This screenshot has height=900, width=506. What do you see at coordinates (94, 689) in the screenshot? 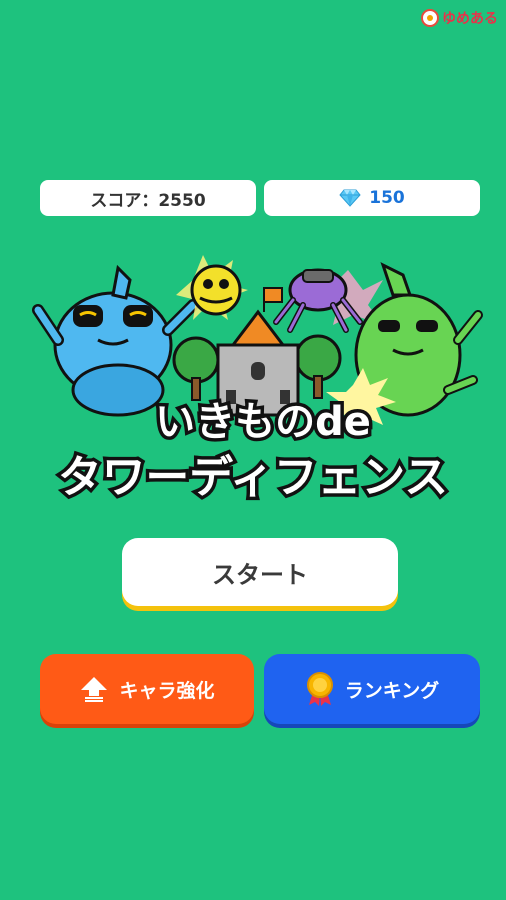
I see `upgrade-arrow-icon` at bounding box center [94, 689].